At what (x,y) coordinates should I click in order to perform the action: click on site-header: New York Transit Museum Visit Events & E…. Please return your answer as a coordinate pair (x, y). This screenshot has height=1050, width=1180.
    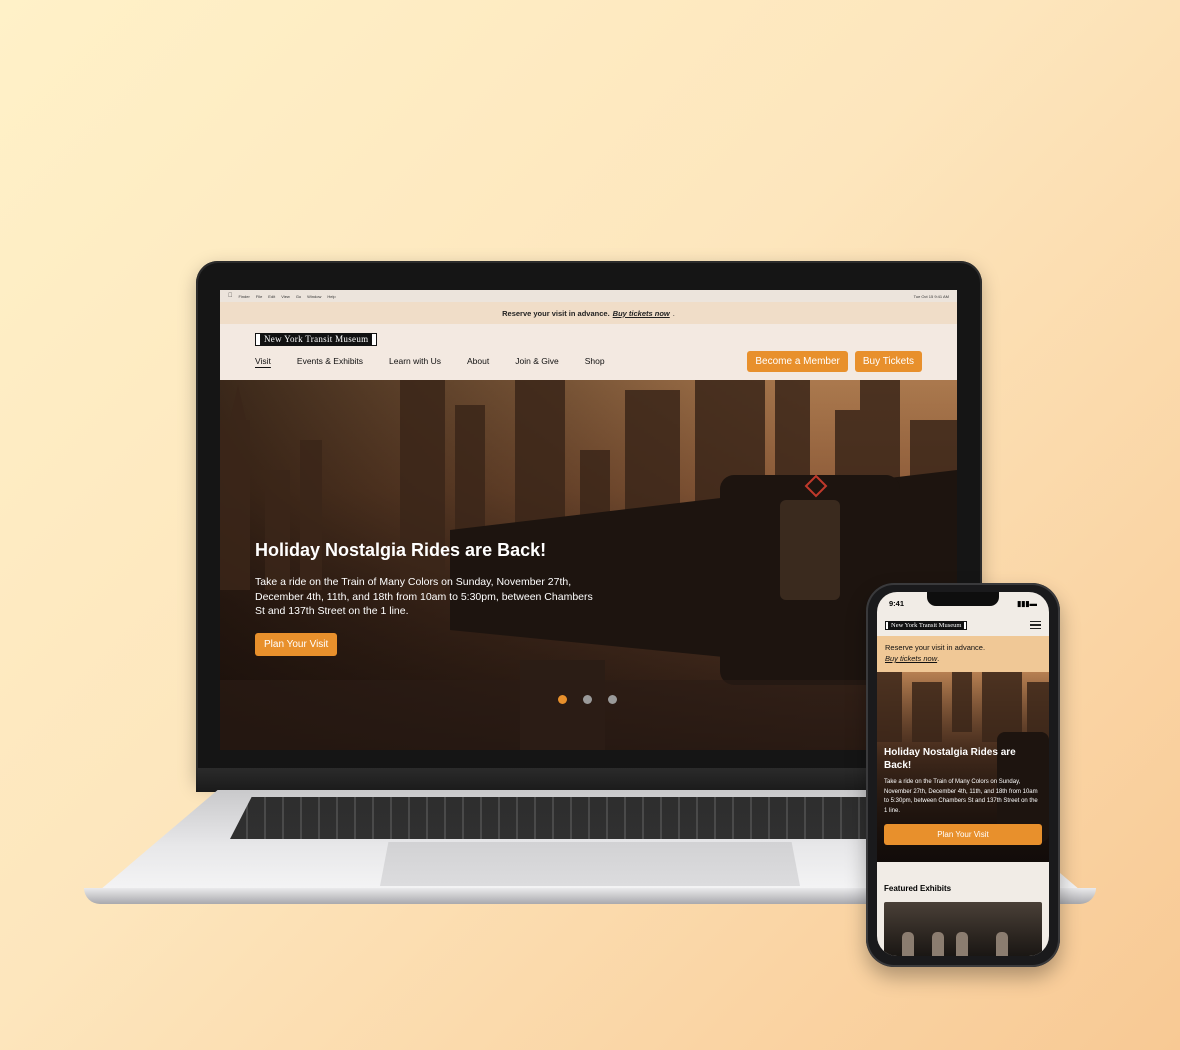
    Looking at the image, I should click on (588, 352).